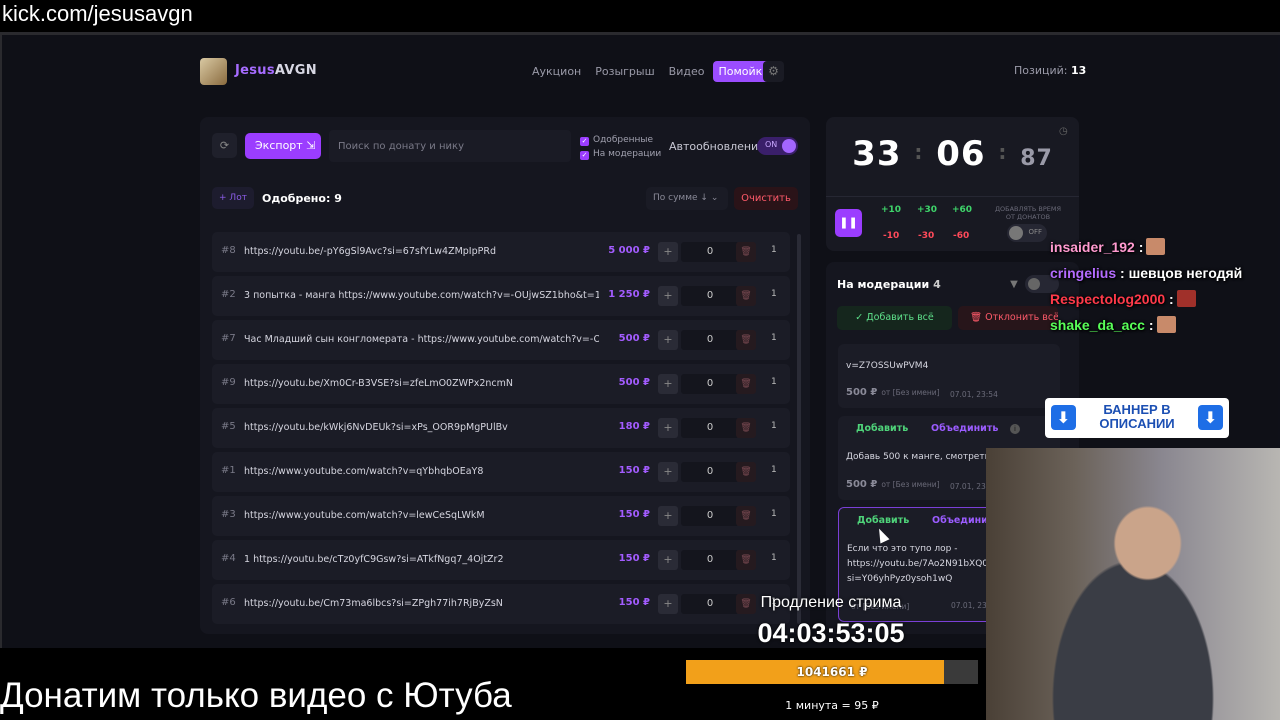  What do you see at coordinates (970, 605) in the screenshot?
I see `card-date: 07.01, 23:` at bounding box center [970, 605].